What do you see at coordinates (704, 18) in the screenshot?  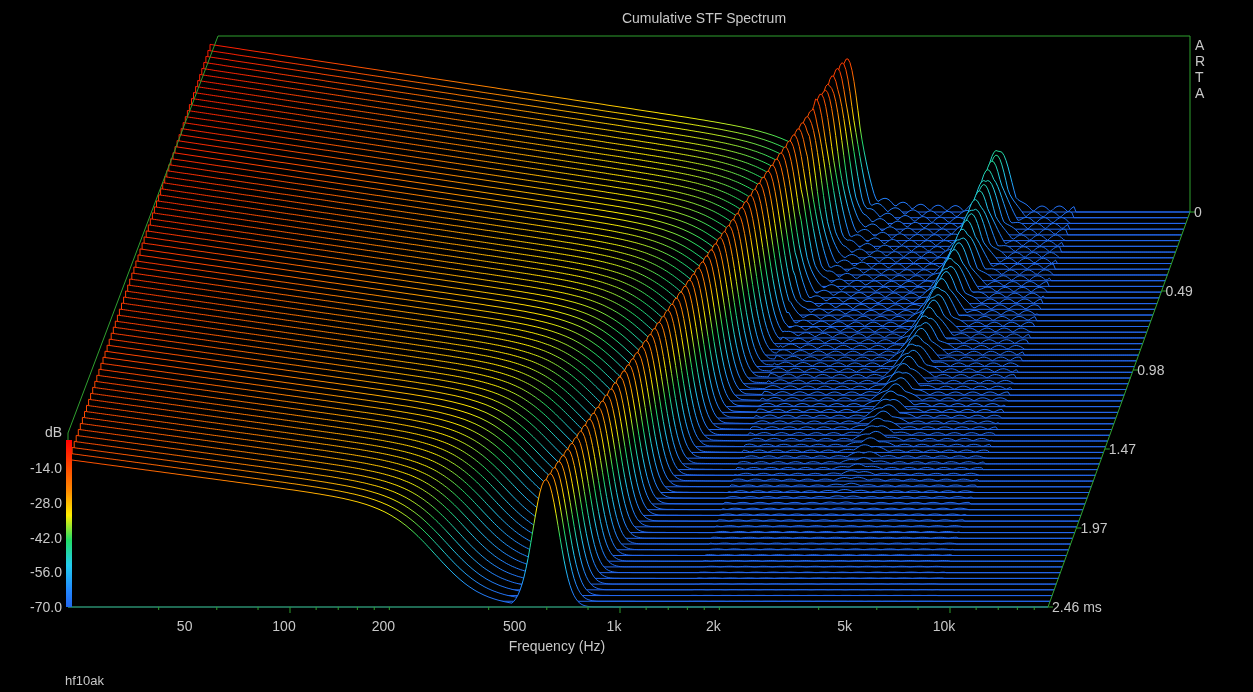 I see `chart-title: Cumulative STF Spectrum` at bounding box center [704, 18].